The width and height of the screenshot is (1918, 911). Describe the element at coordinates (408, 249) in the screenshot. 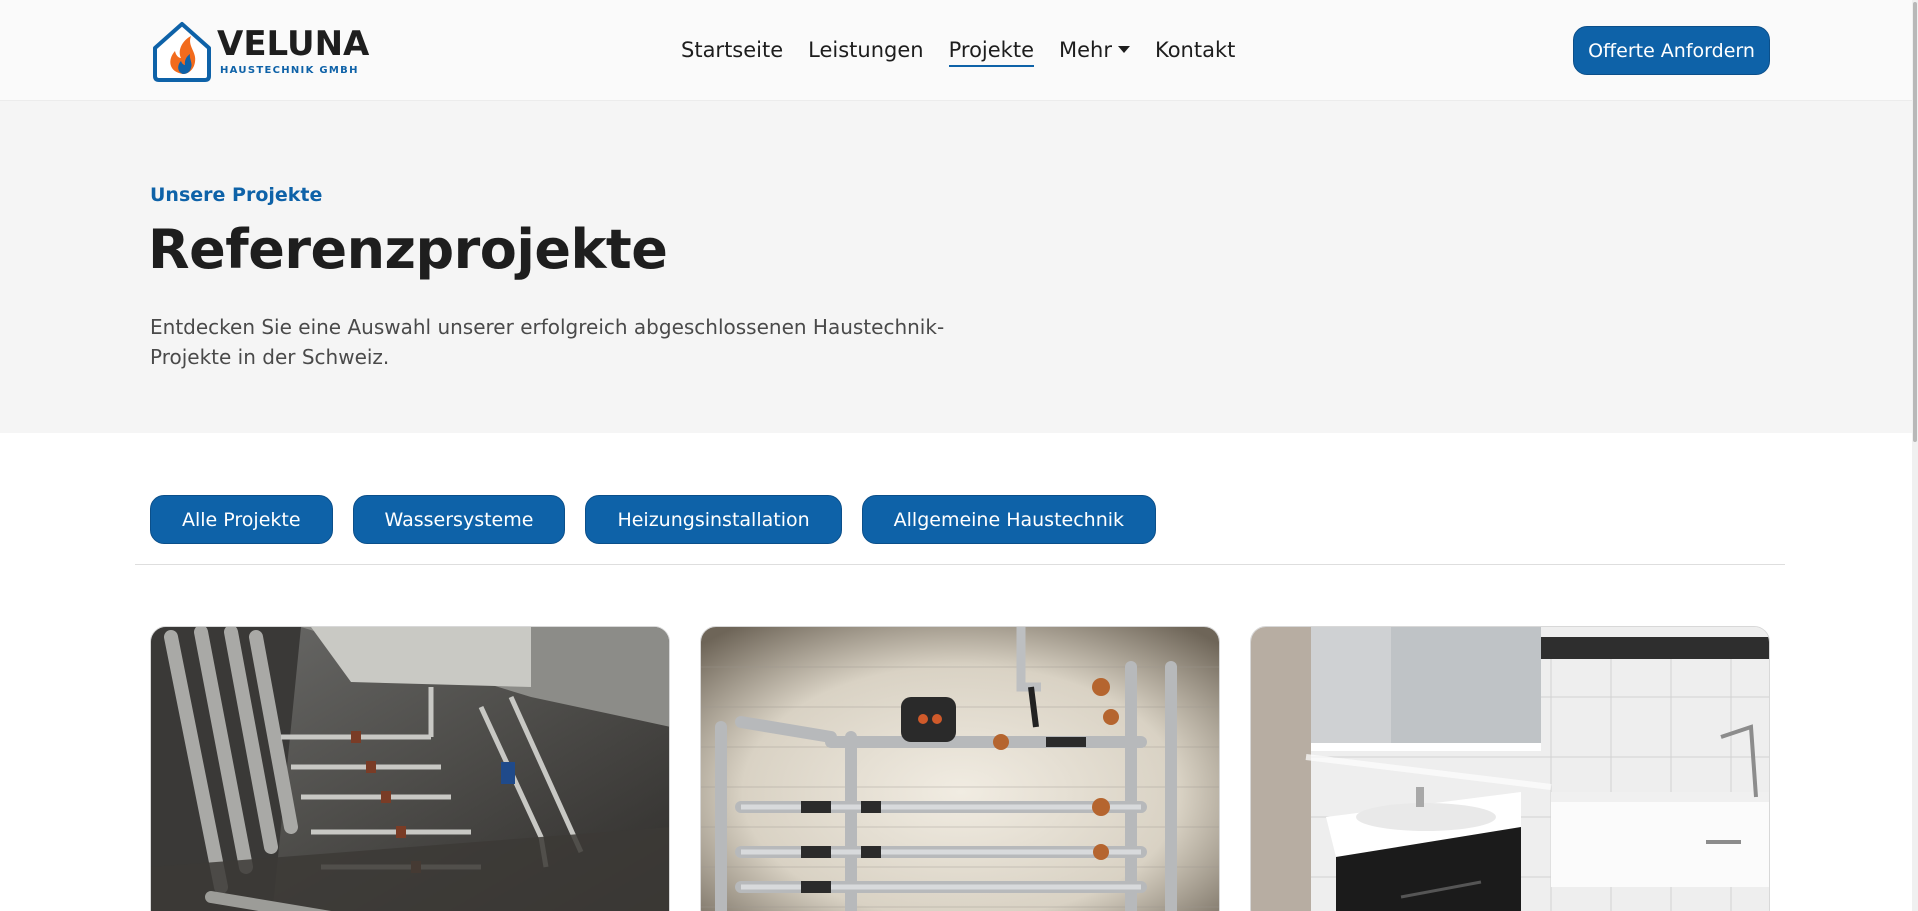

I see `page-title: Referenzprojekte` at that location.